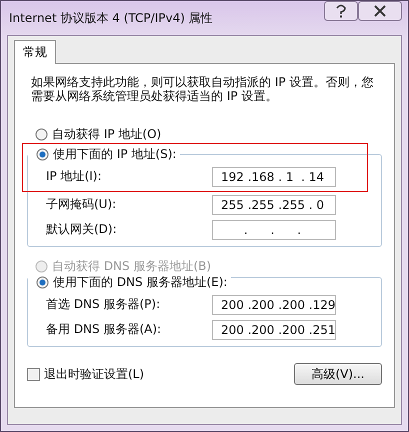 The image size is (409, 432). I want to click on radio-option: 使用下面的 DNS 服务器地址(E):, so click(128, 283).